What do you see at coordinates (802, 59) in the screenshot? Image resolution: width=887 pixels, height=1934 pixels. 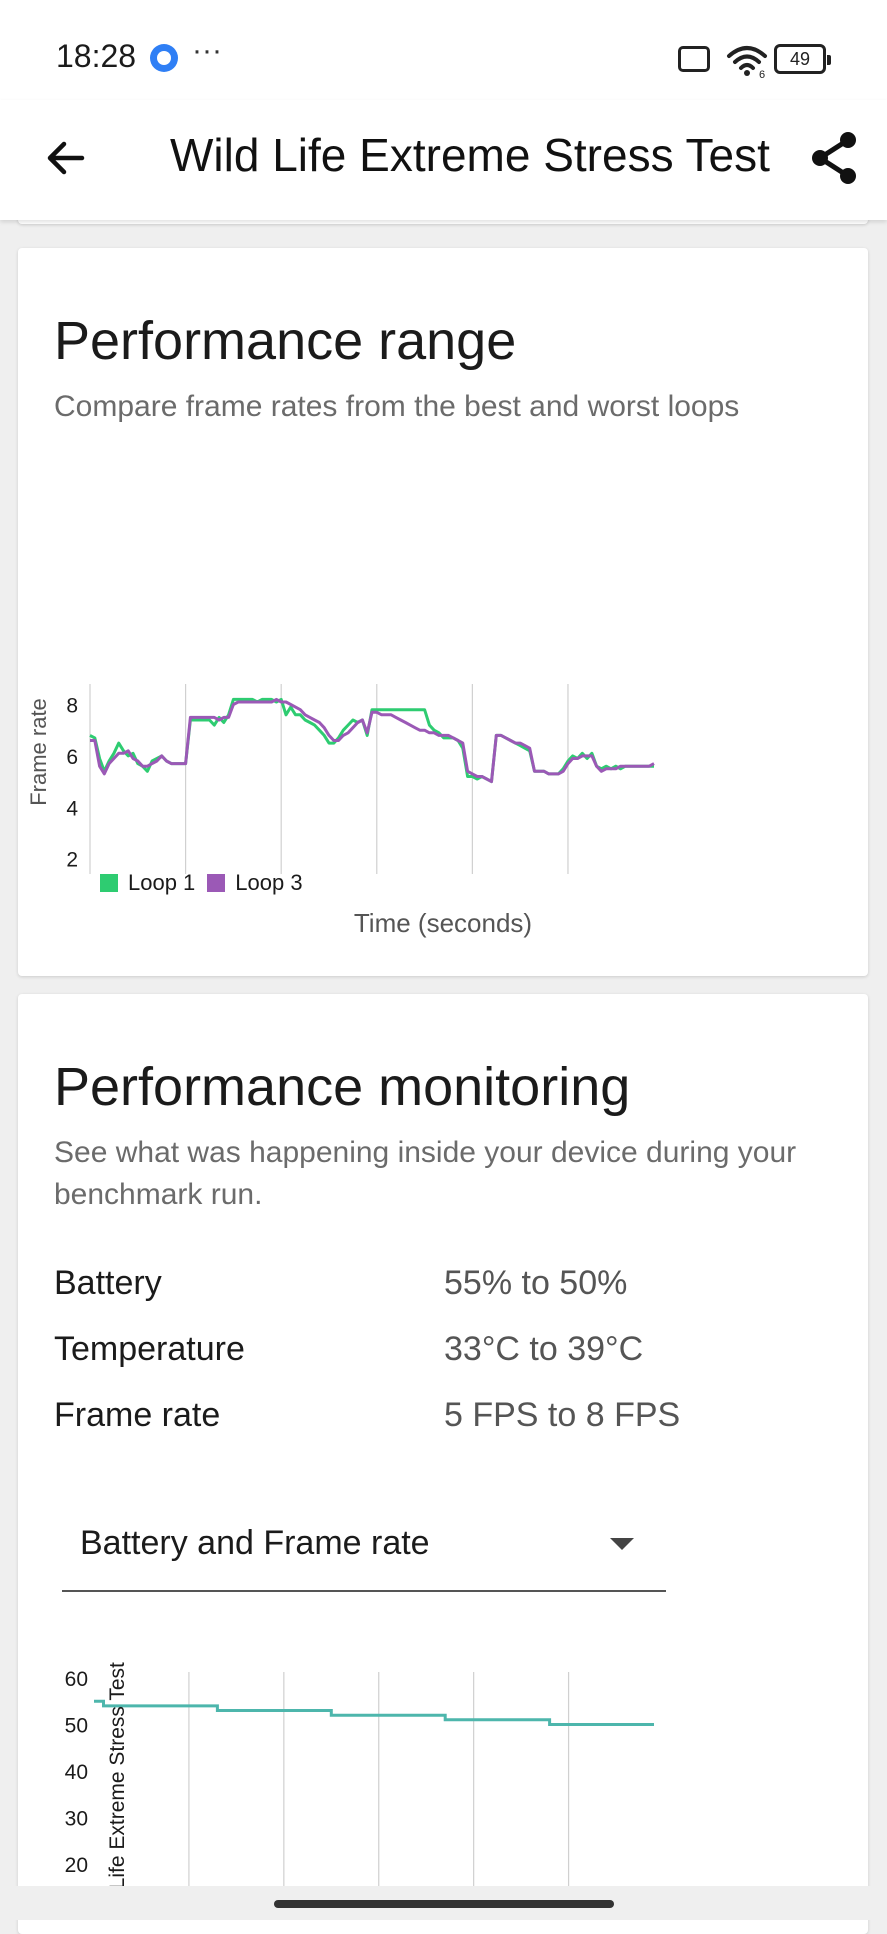 I see `battery-icon: 49` at bounding box center [802, 59].